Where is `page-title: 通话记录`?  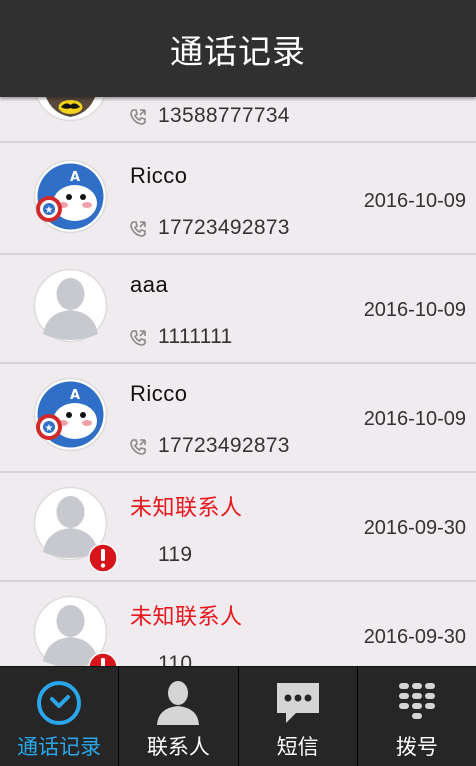 page-title: 通话记录 is located at coordinates (238, 51).